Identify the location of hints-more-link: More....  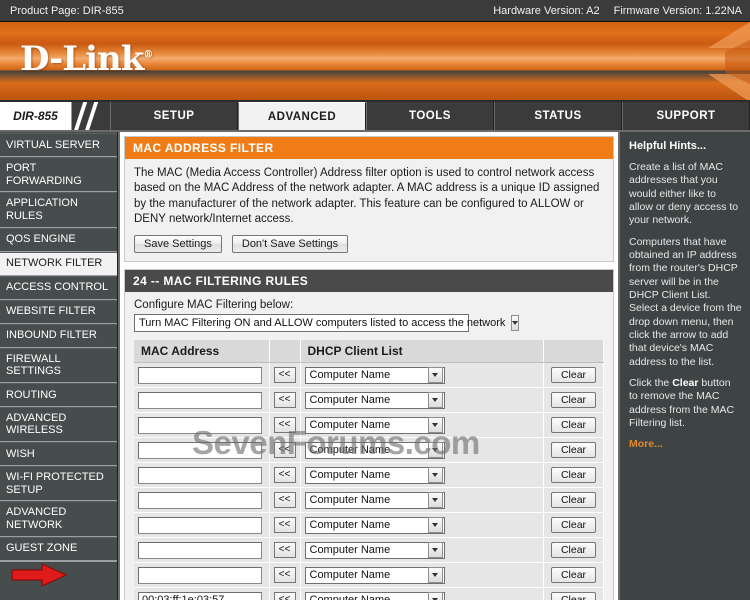
(685, 444).